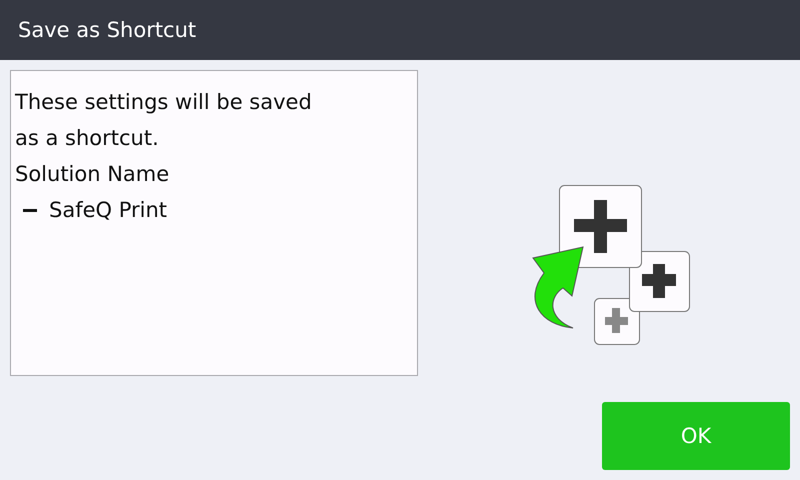 The image size is (800, 480). I want to click on message-text: as a shortcut., so click(87, 138).